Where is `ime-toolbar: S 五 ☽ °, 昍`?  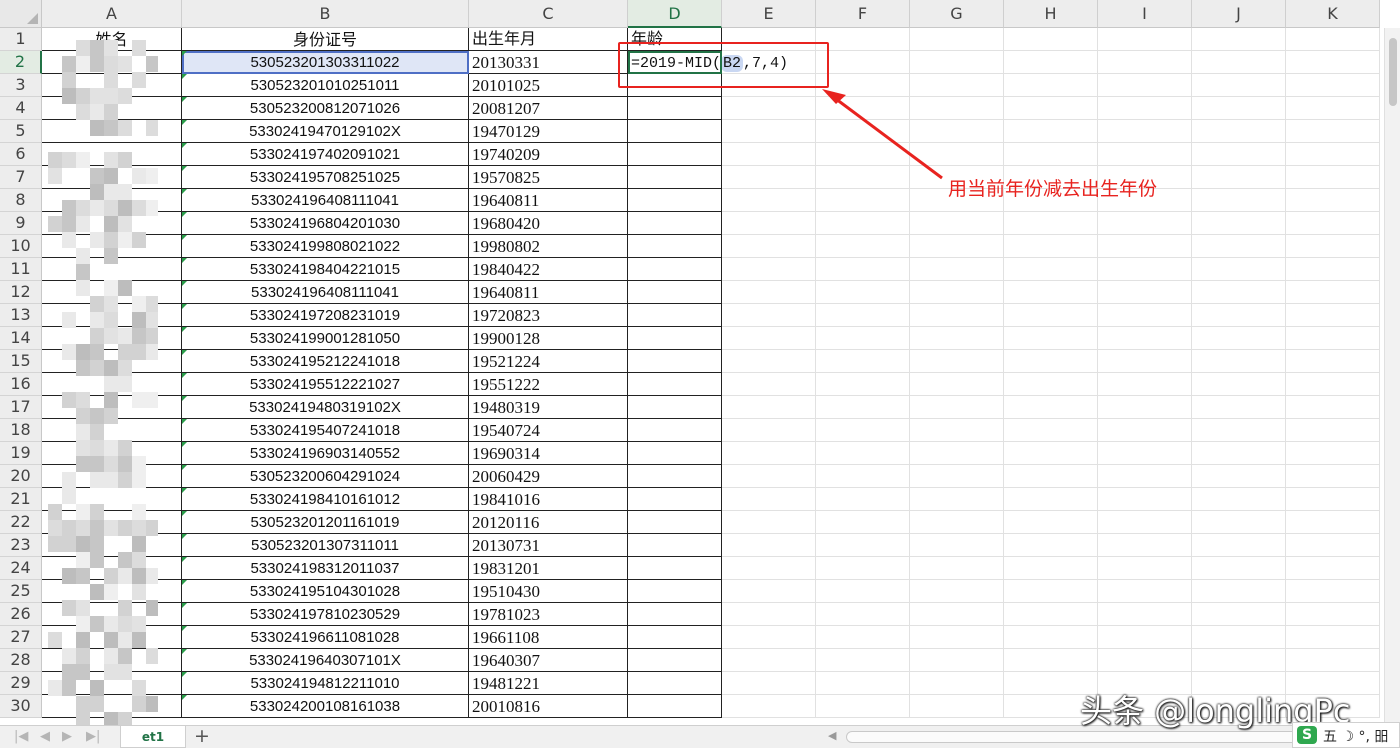 ime-toolbar: S 五 ☽ °, 昍 is located at coordinates (1346, 735).